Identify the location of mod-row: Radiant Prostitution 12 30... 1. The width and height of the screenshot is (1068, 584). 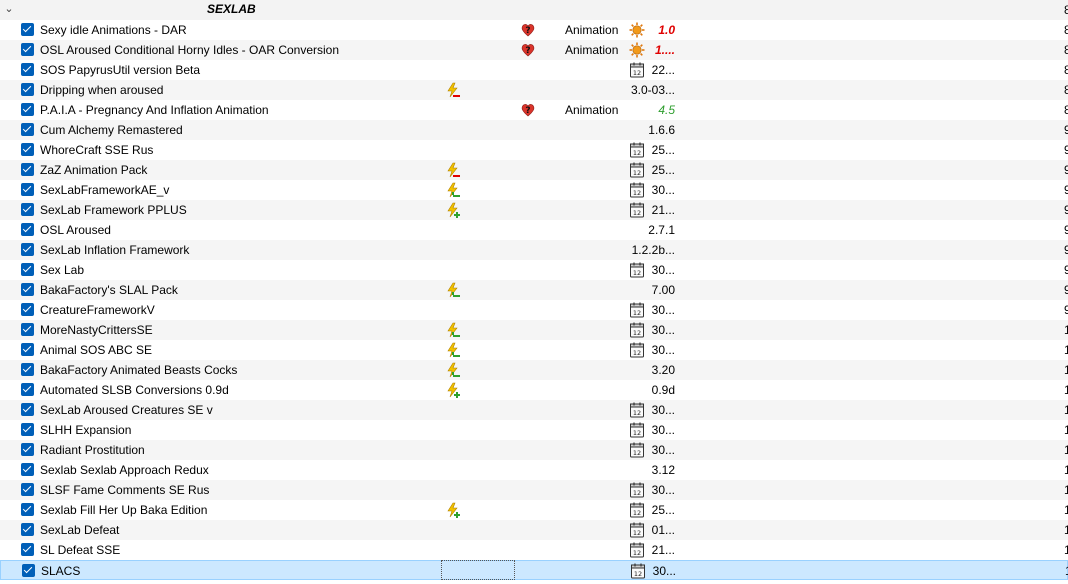
(534, 450).